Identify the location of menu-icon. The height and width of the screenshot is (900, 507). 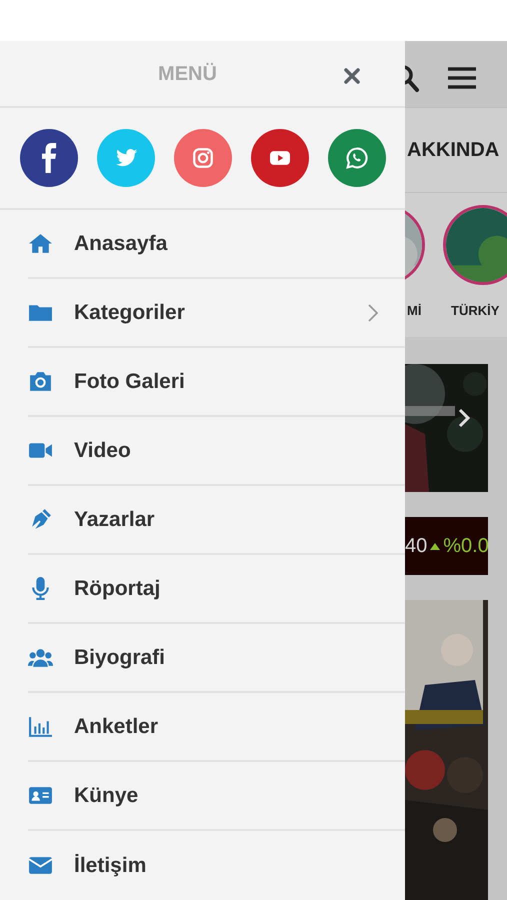
(462, 78).